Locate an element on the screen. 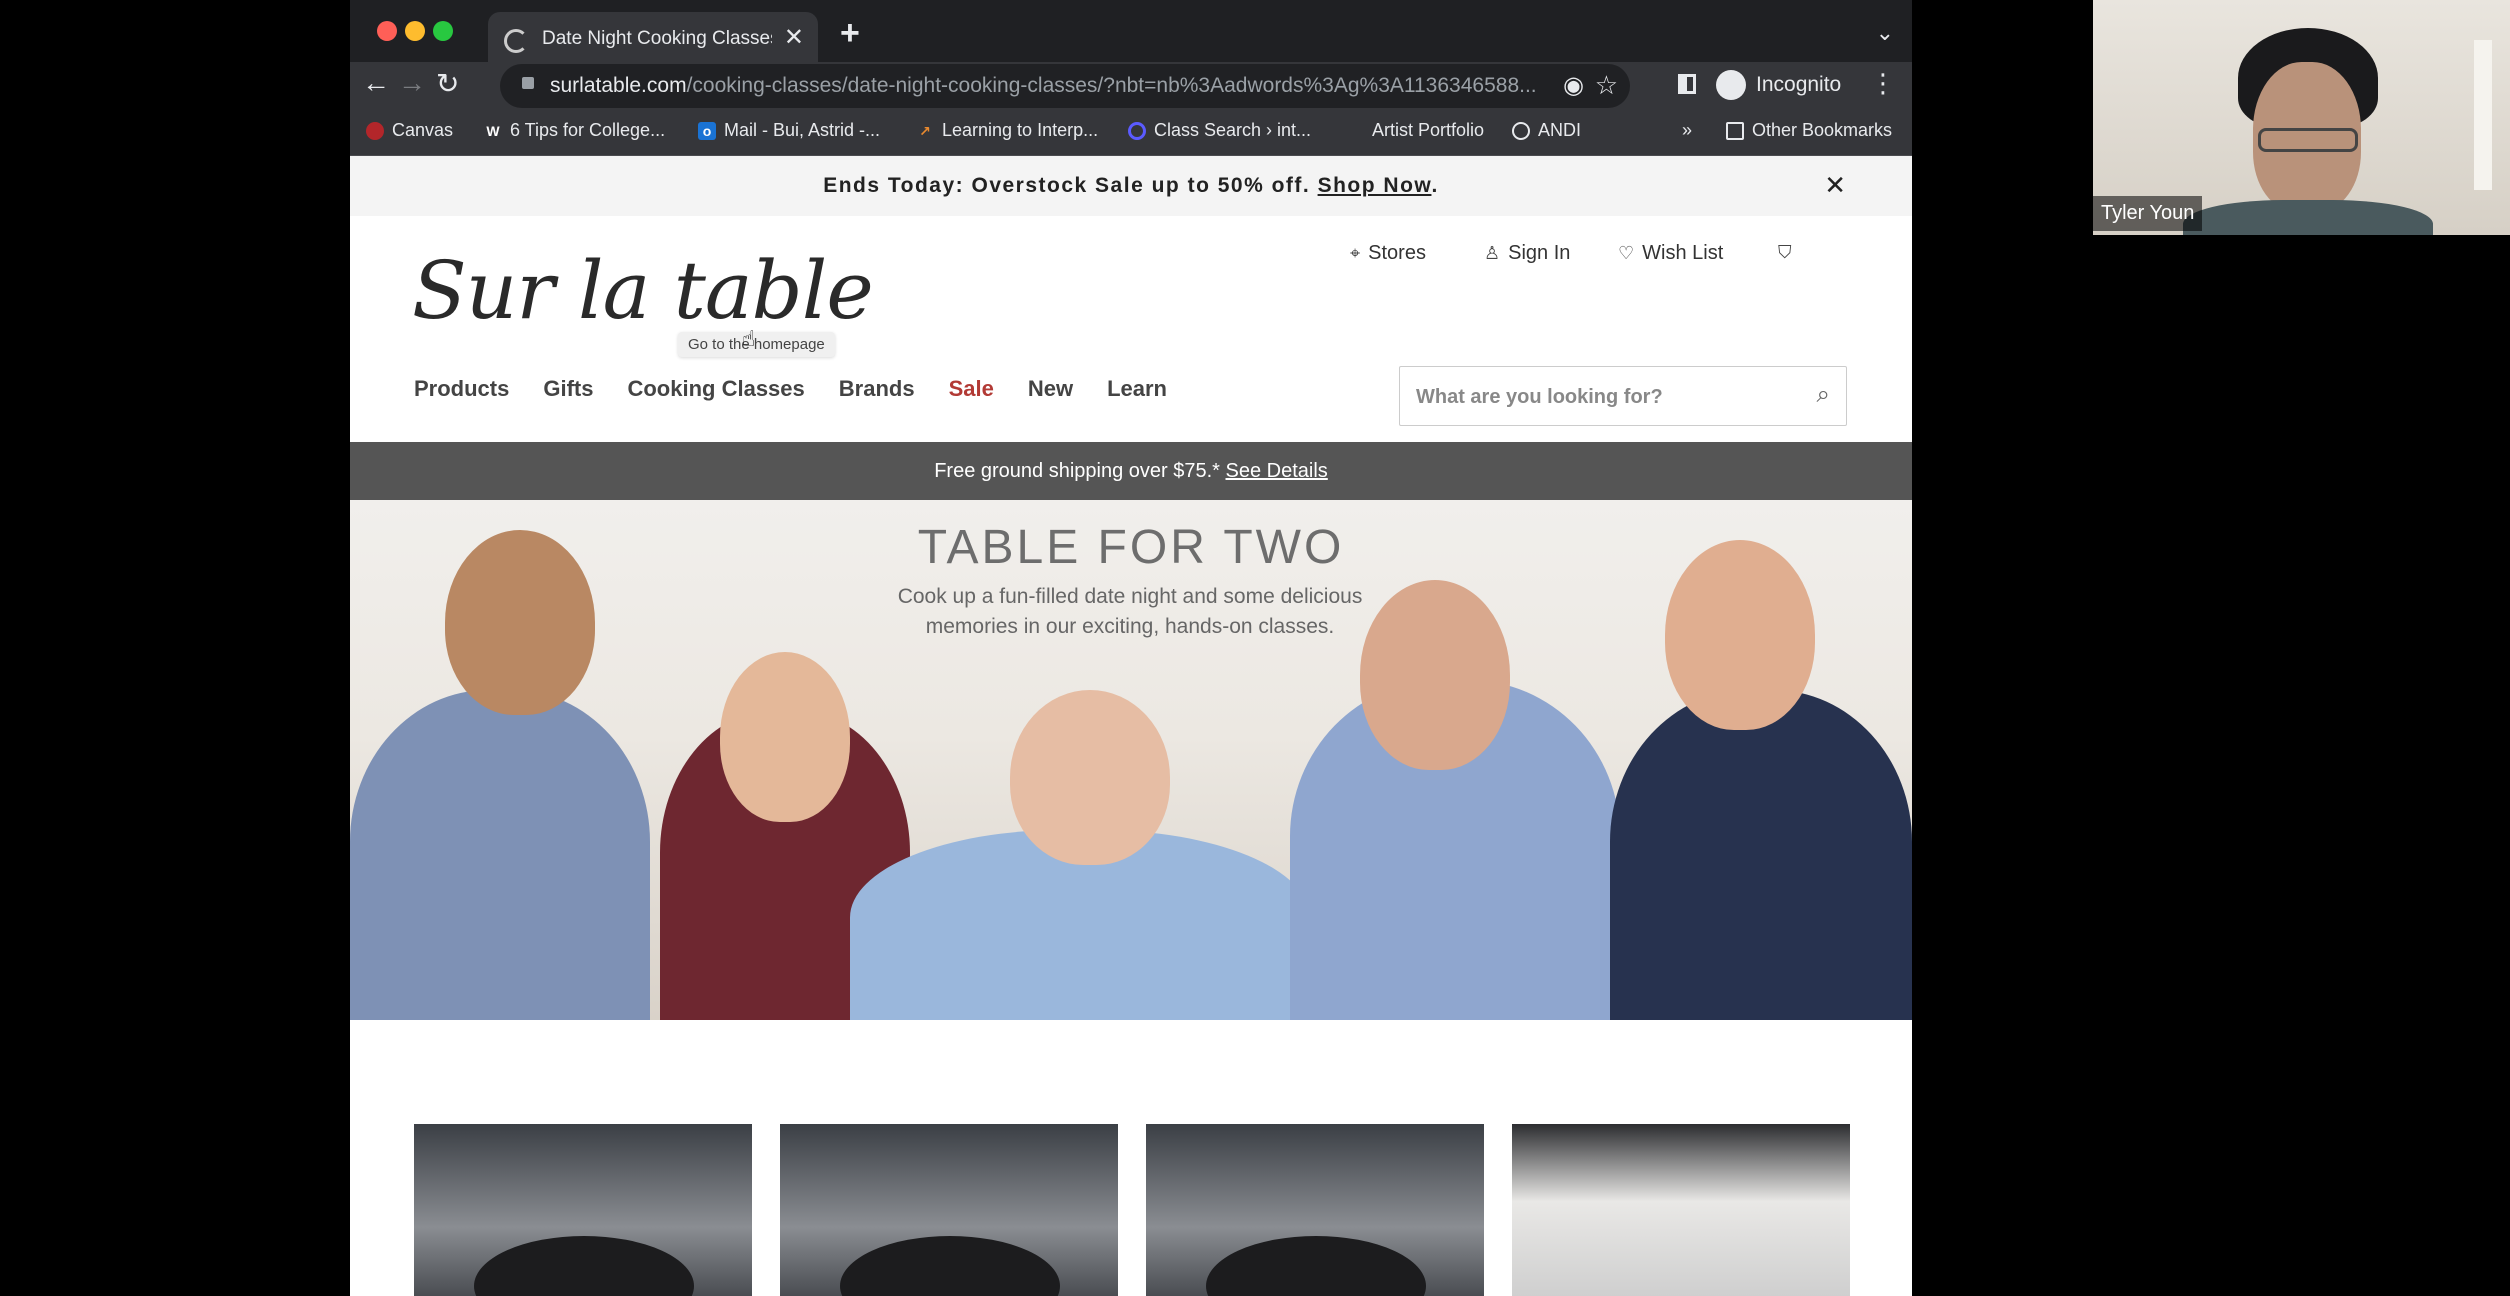 The height and width of the screenshot is (1296, 2510). bookmark-star-icon: ☆ is located at coordinates (1606, 85).